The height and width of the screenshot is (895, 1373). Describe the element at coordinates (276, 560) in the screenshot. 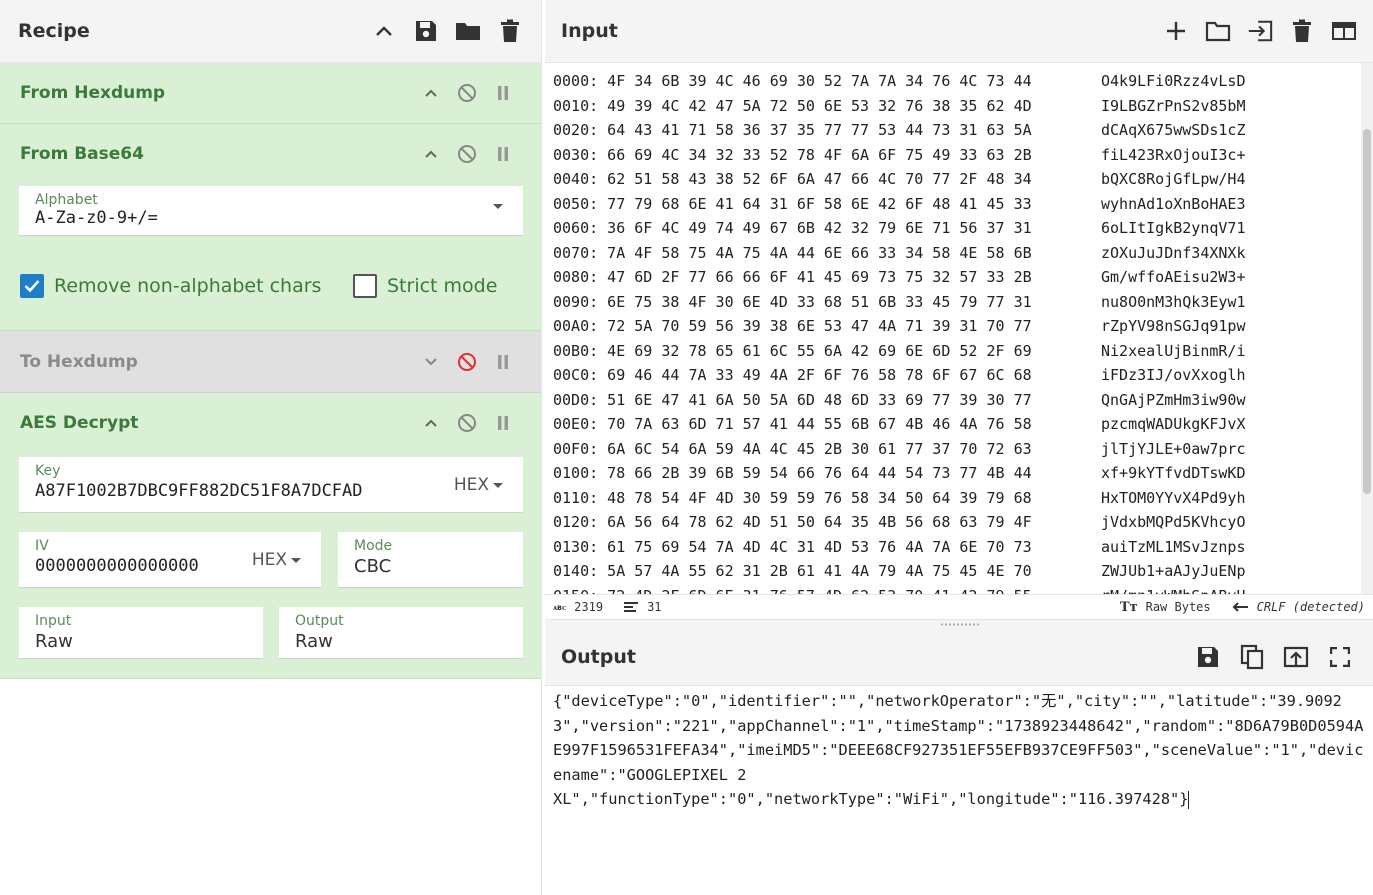

I see `iv-format-dropdown: HEX` at that location.